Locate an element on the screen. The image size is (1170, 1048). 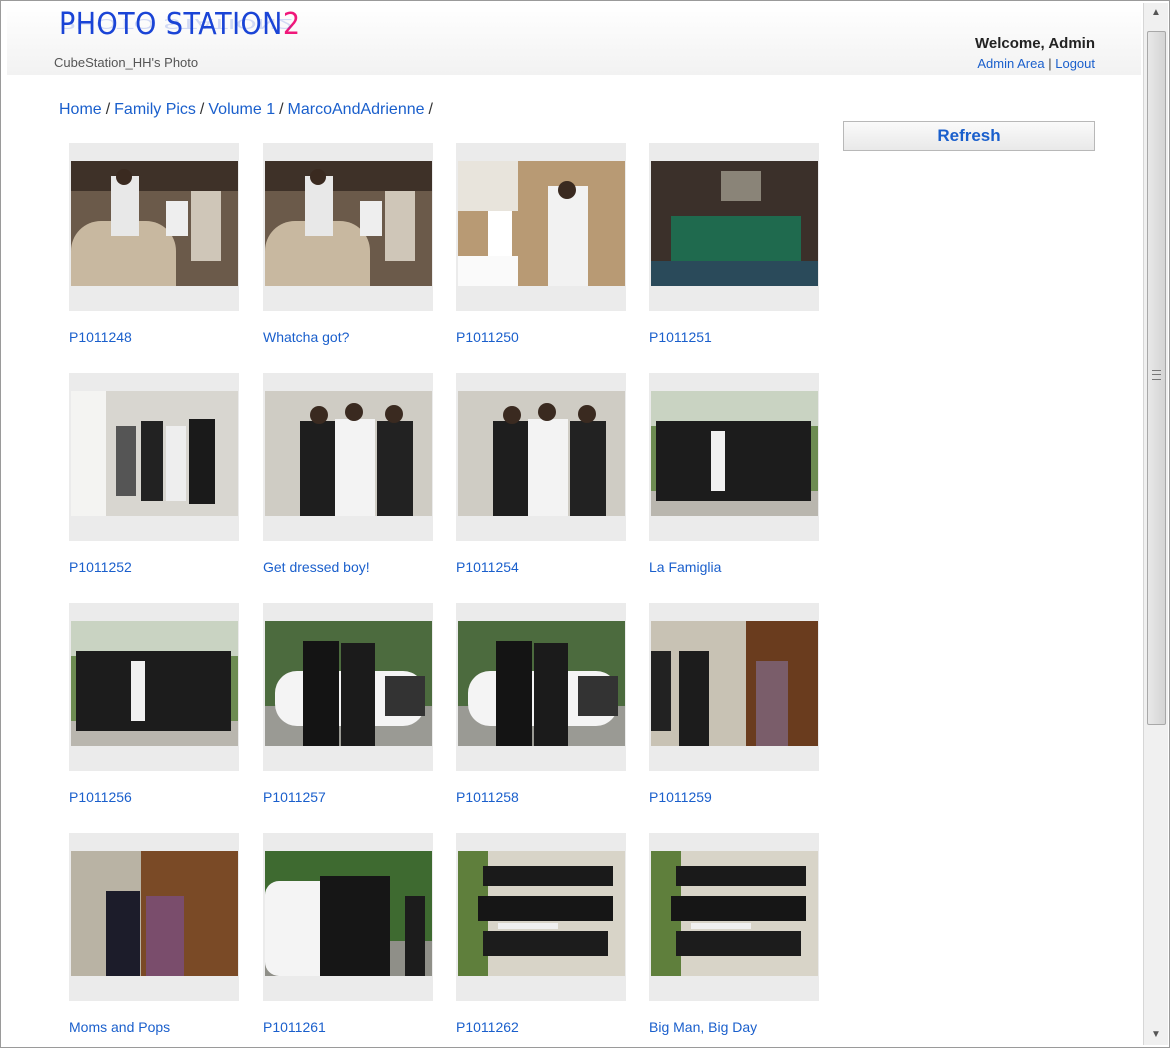
breadcrumb-volume-1: Volume 1 is located at coordinates (241, 109).